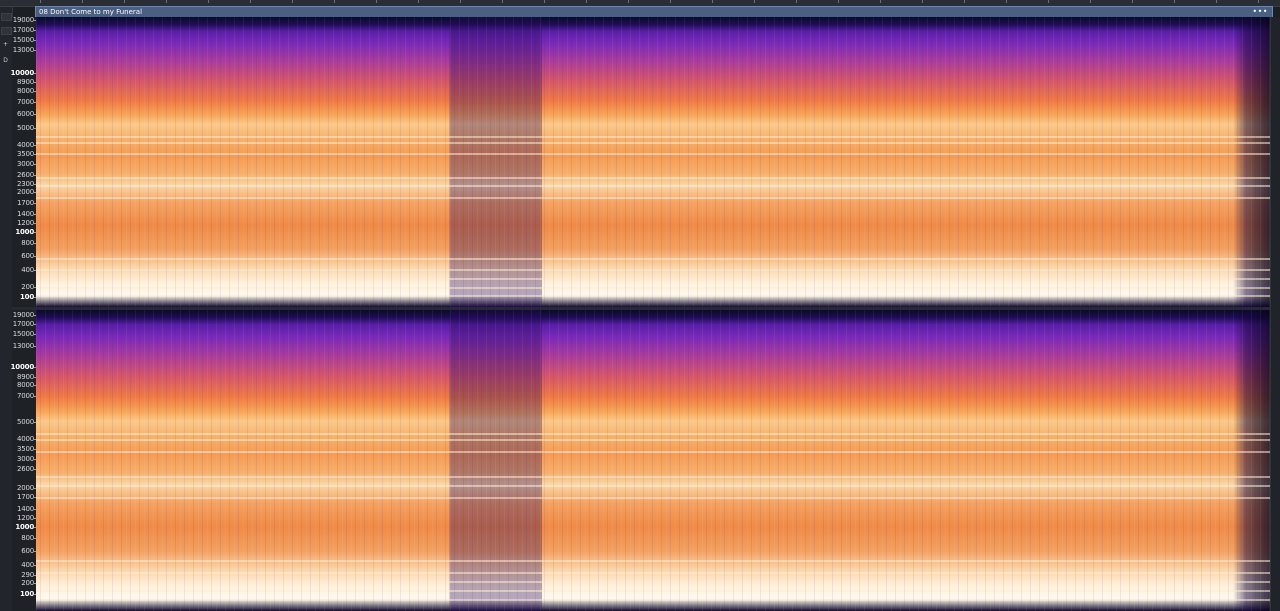 This screenshot has height=611, width=1280. I want to click on frequency-label: 800, so click(27, 243).